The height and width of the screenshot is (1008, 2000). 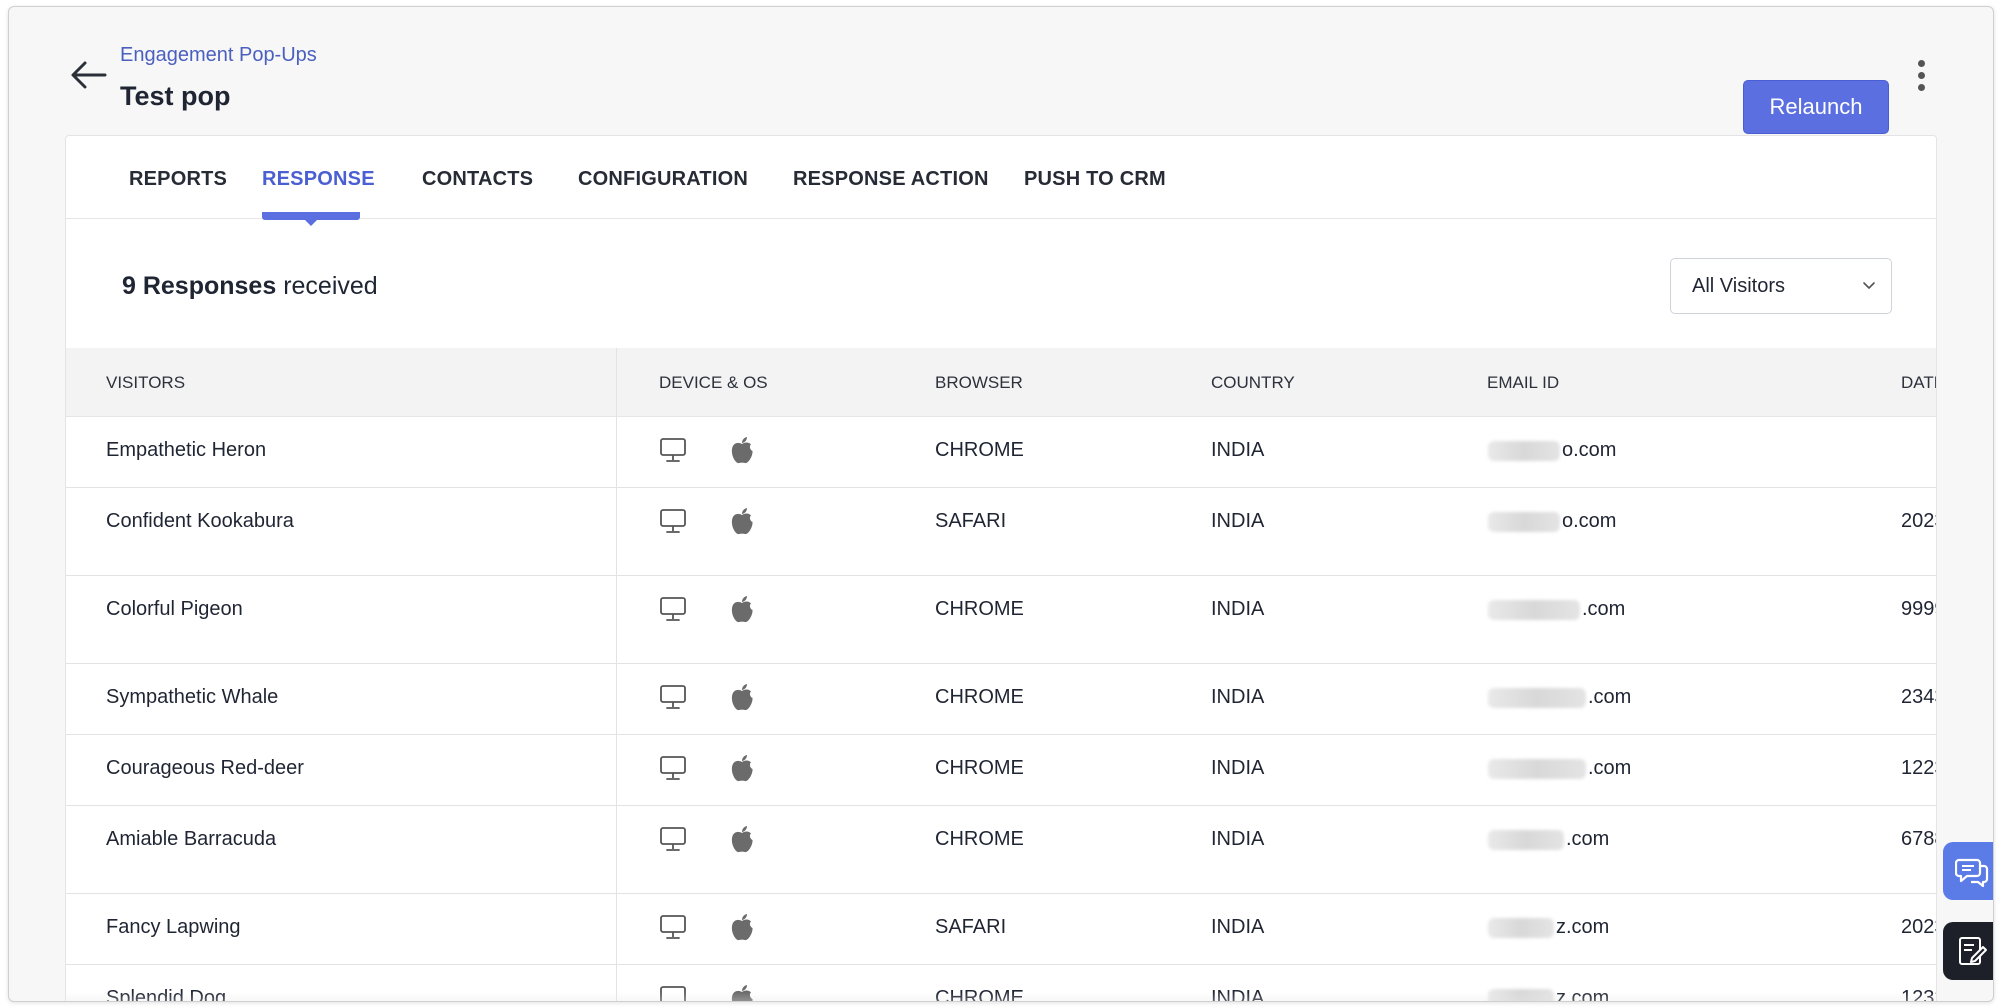 What do you see at coordinates (175, 96) in the screenshot?
I see `page-title: Test pop` at bounding box center [175, 96].